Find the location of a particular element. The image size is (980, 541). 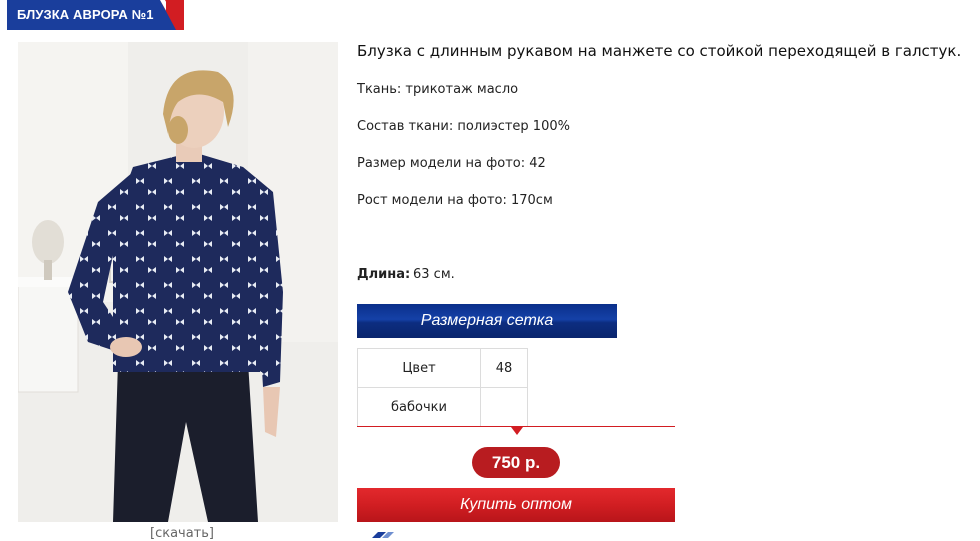

price-badge: 750 р. is located at coordinates (516, 462).